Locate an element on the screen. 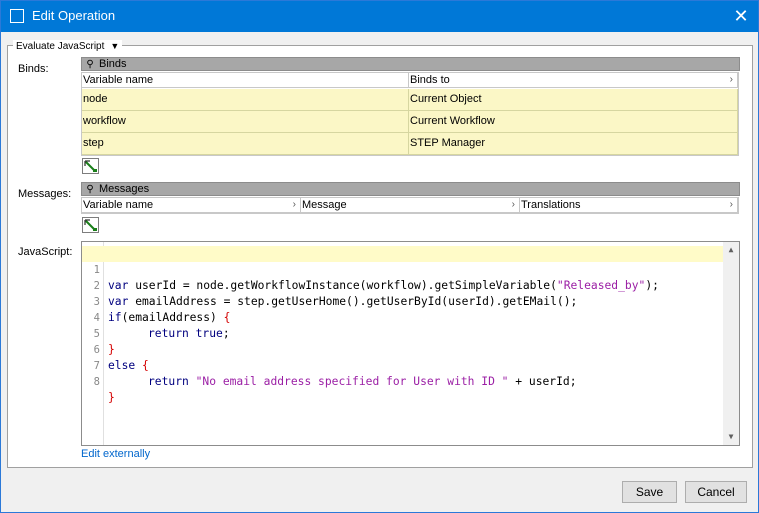 The image size is (759, 513). code-line: 4 return true; is located at coordinates (402, 317).